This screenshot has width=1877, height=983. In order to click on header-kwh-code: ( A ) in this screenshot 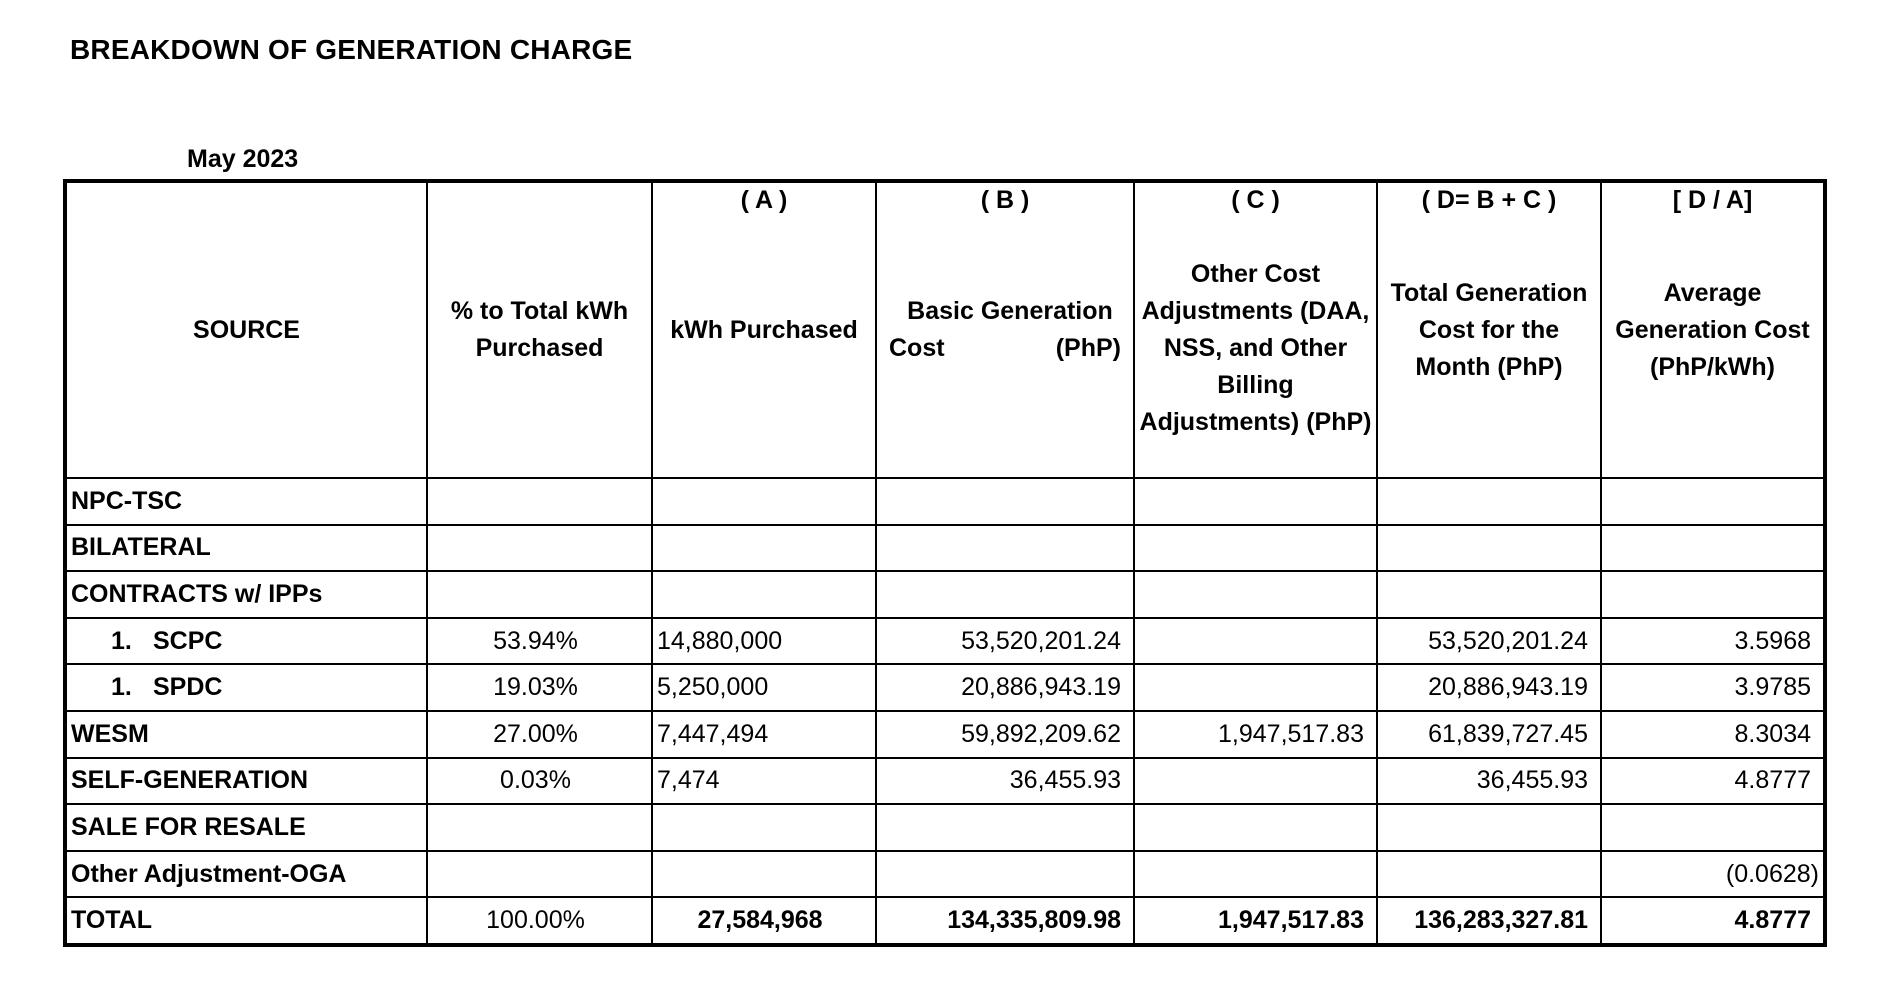, I will do `click(764, 200)`.